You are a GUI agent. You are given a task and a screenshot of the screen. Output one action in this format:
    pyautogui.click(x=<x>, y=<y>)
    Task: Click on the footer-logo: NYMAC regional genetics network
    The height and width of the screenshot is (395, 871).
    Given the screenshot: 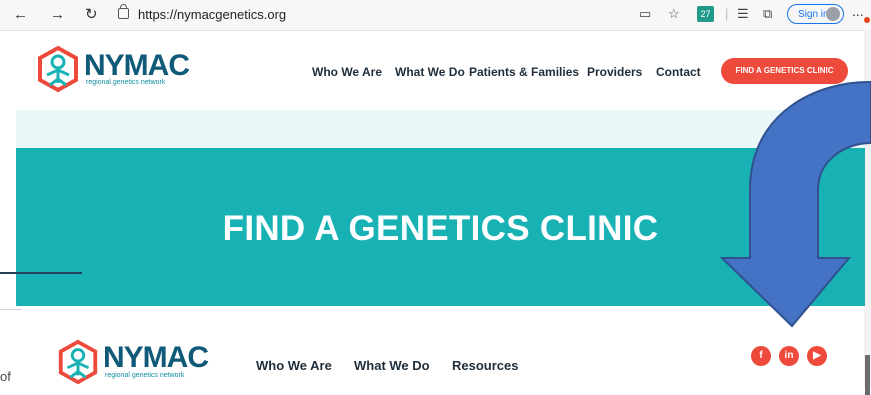 What is the action you would take?
    pyautogui.click(x=132, y=361)
    